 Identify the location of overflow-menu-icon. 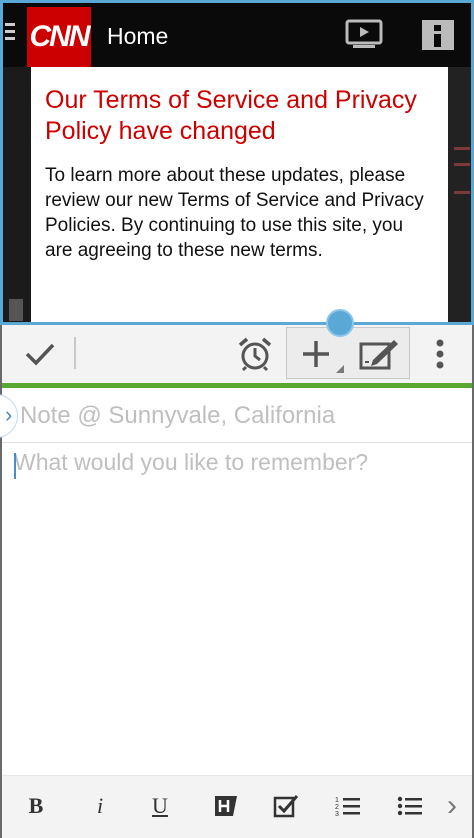
(440, 354).